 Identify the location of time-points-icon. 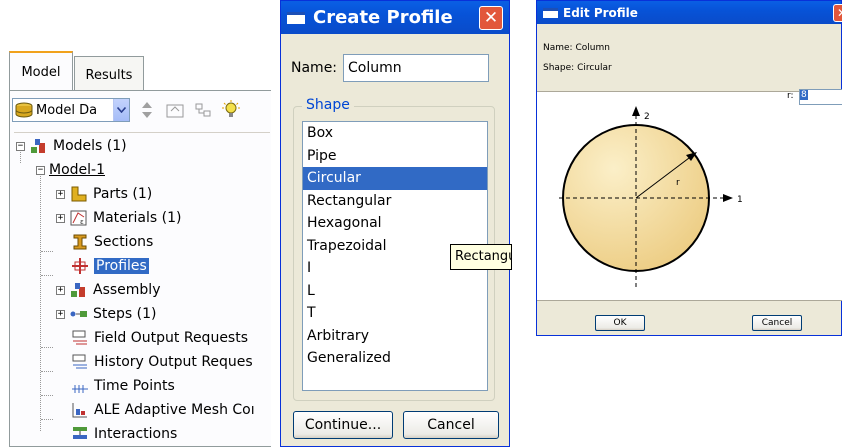
(80, 389).